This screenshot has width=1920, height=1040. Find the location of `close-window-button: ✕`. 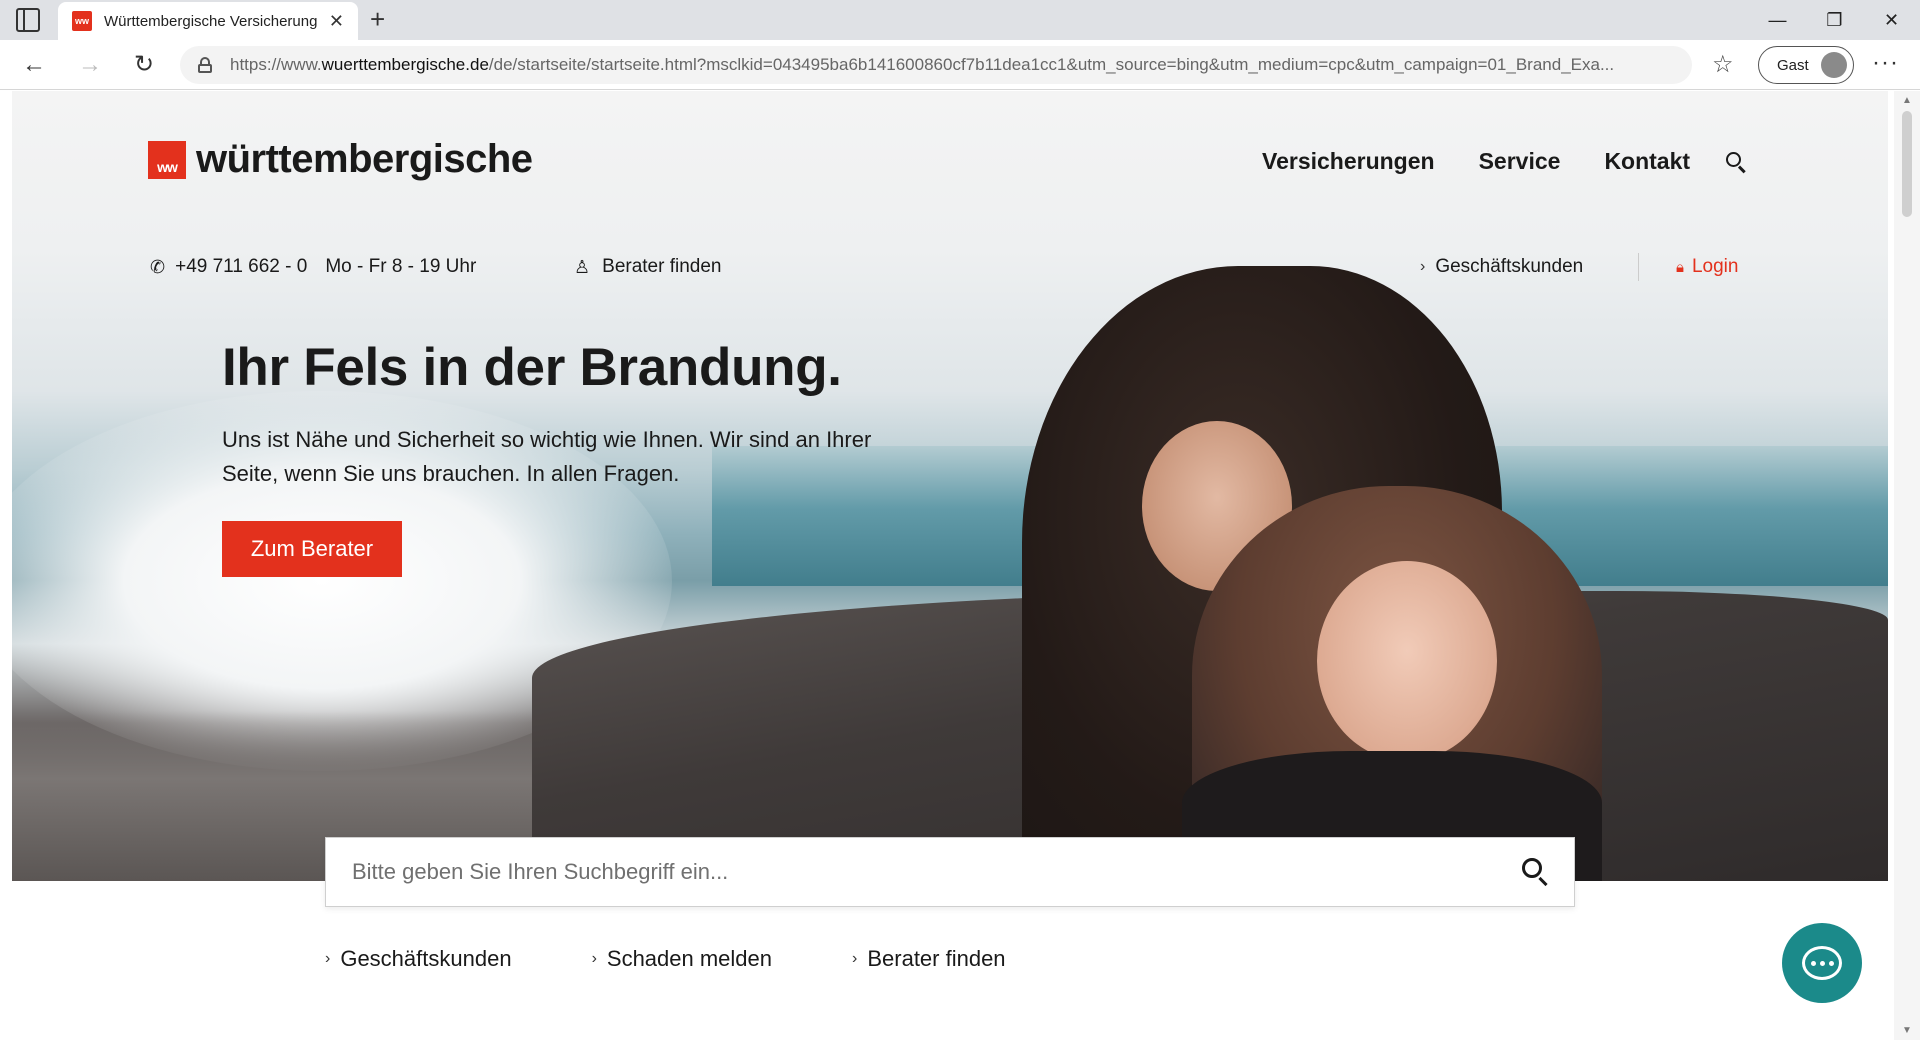

close-window-button: ✕ is located at coordinates (1891, 20).